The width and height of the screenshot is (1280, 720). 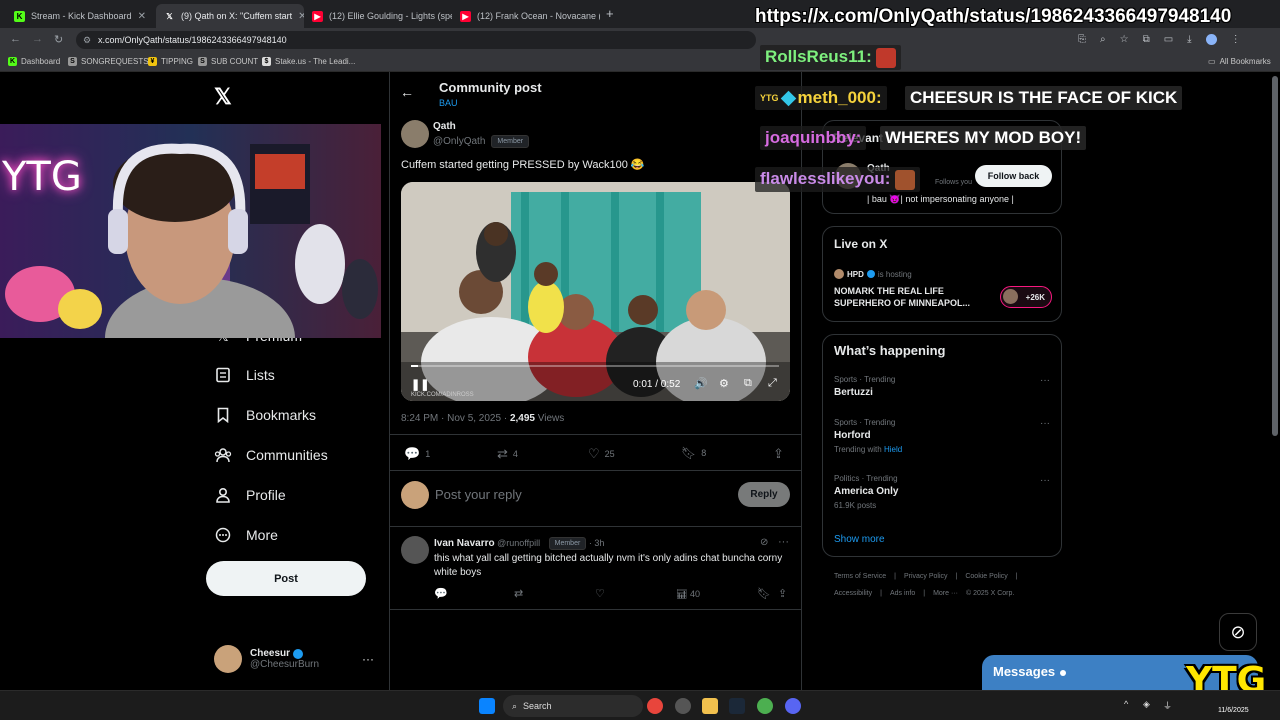 What do you see at coordinates (1146, 704) in the screenshot?
I see `tray-app-icon: ◈` at bounding box center [1146, 704].